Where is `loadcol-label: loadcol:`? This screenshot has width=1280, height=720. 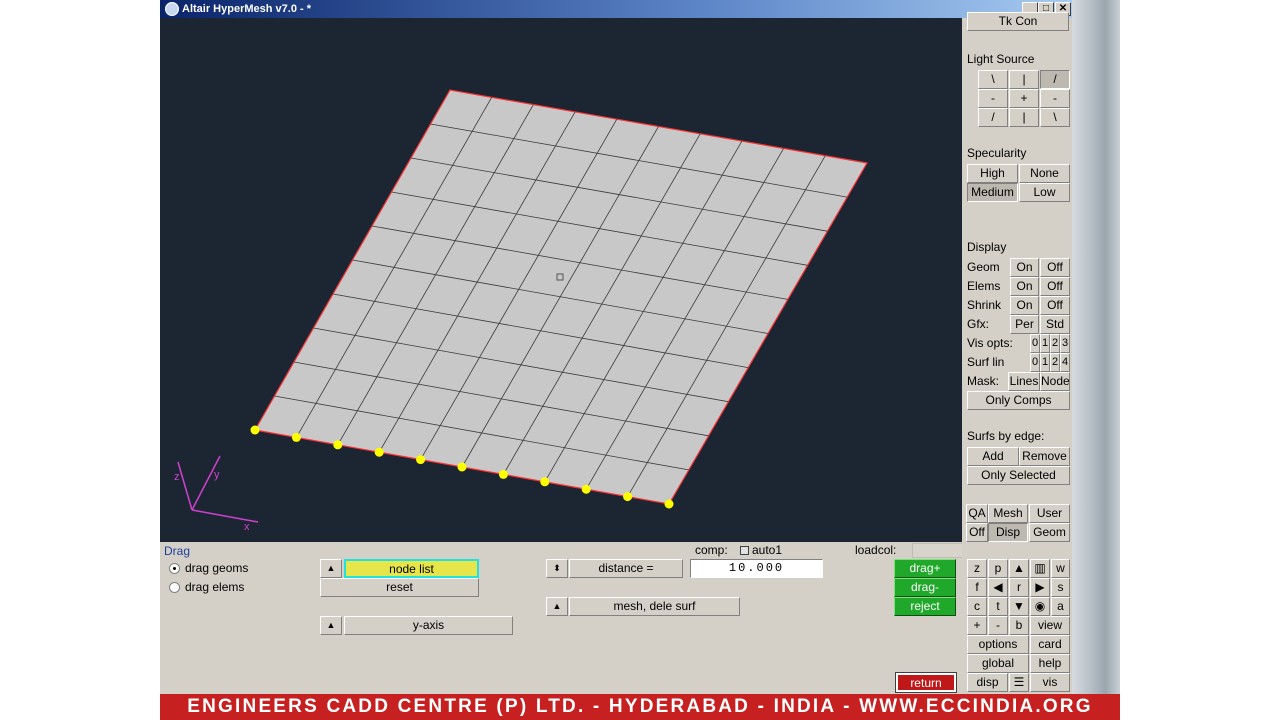
loadcol-label: loadcol: is located at coordinates (876, 550).